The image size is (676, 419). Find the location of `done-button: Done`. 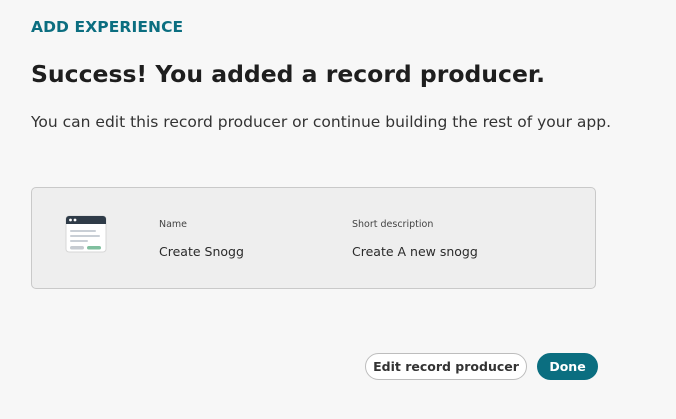

done-button: Done is located at coordinates (567, 366).